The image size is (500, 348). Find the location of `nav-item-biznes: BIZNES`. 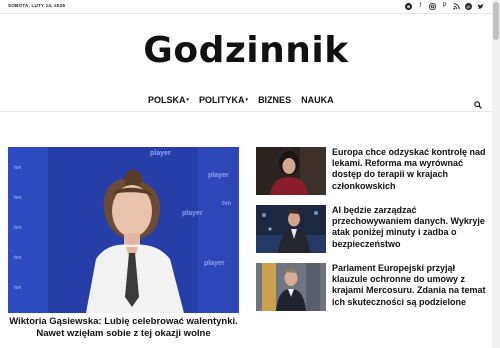

nav-item-biznes: BIZNES is located at coordinates (274, 100).